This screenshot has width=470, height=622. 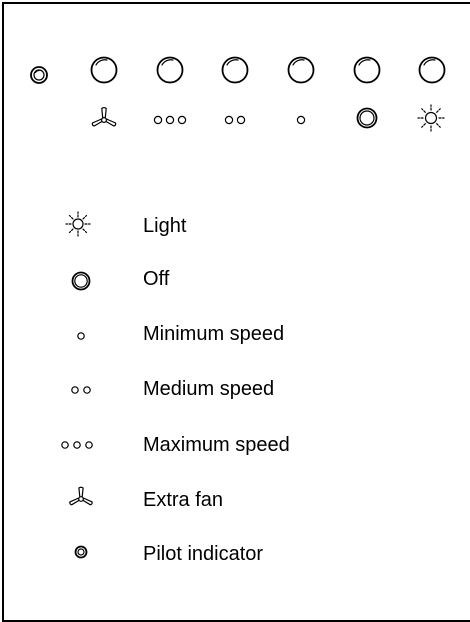 What do you see at coordinates (156, 279) in the screenshot?
I see `legend-label-off: Off` at bounding box center [156, 279].